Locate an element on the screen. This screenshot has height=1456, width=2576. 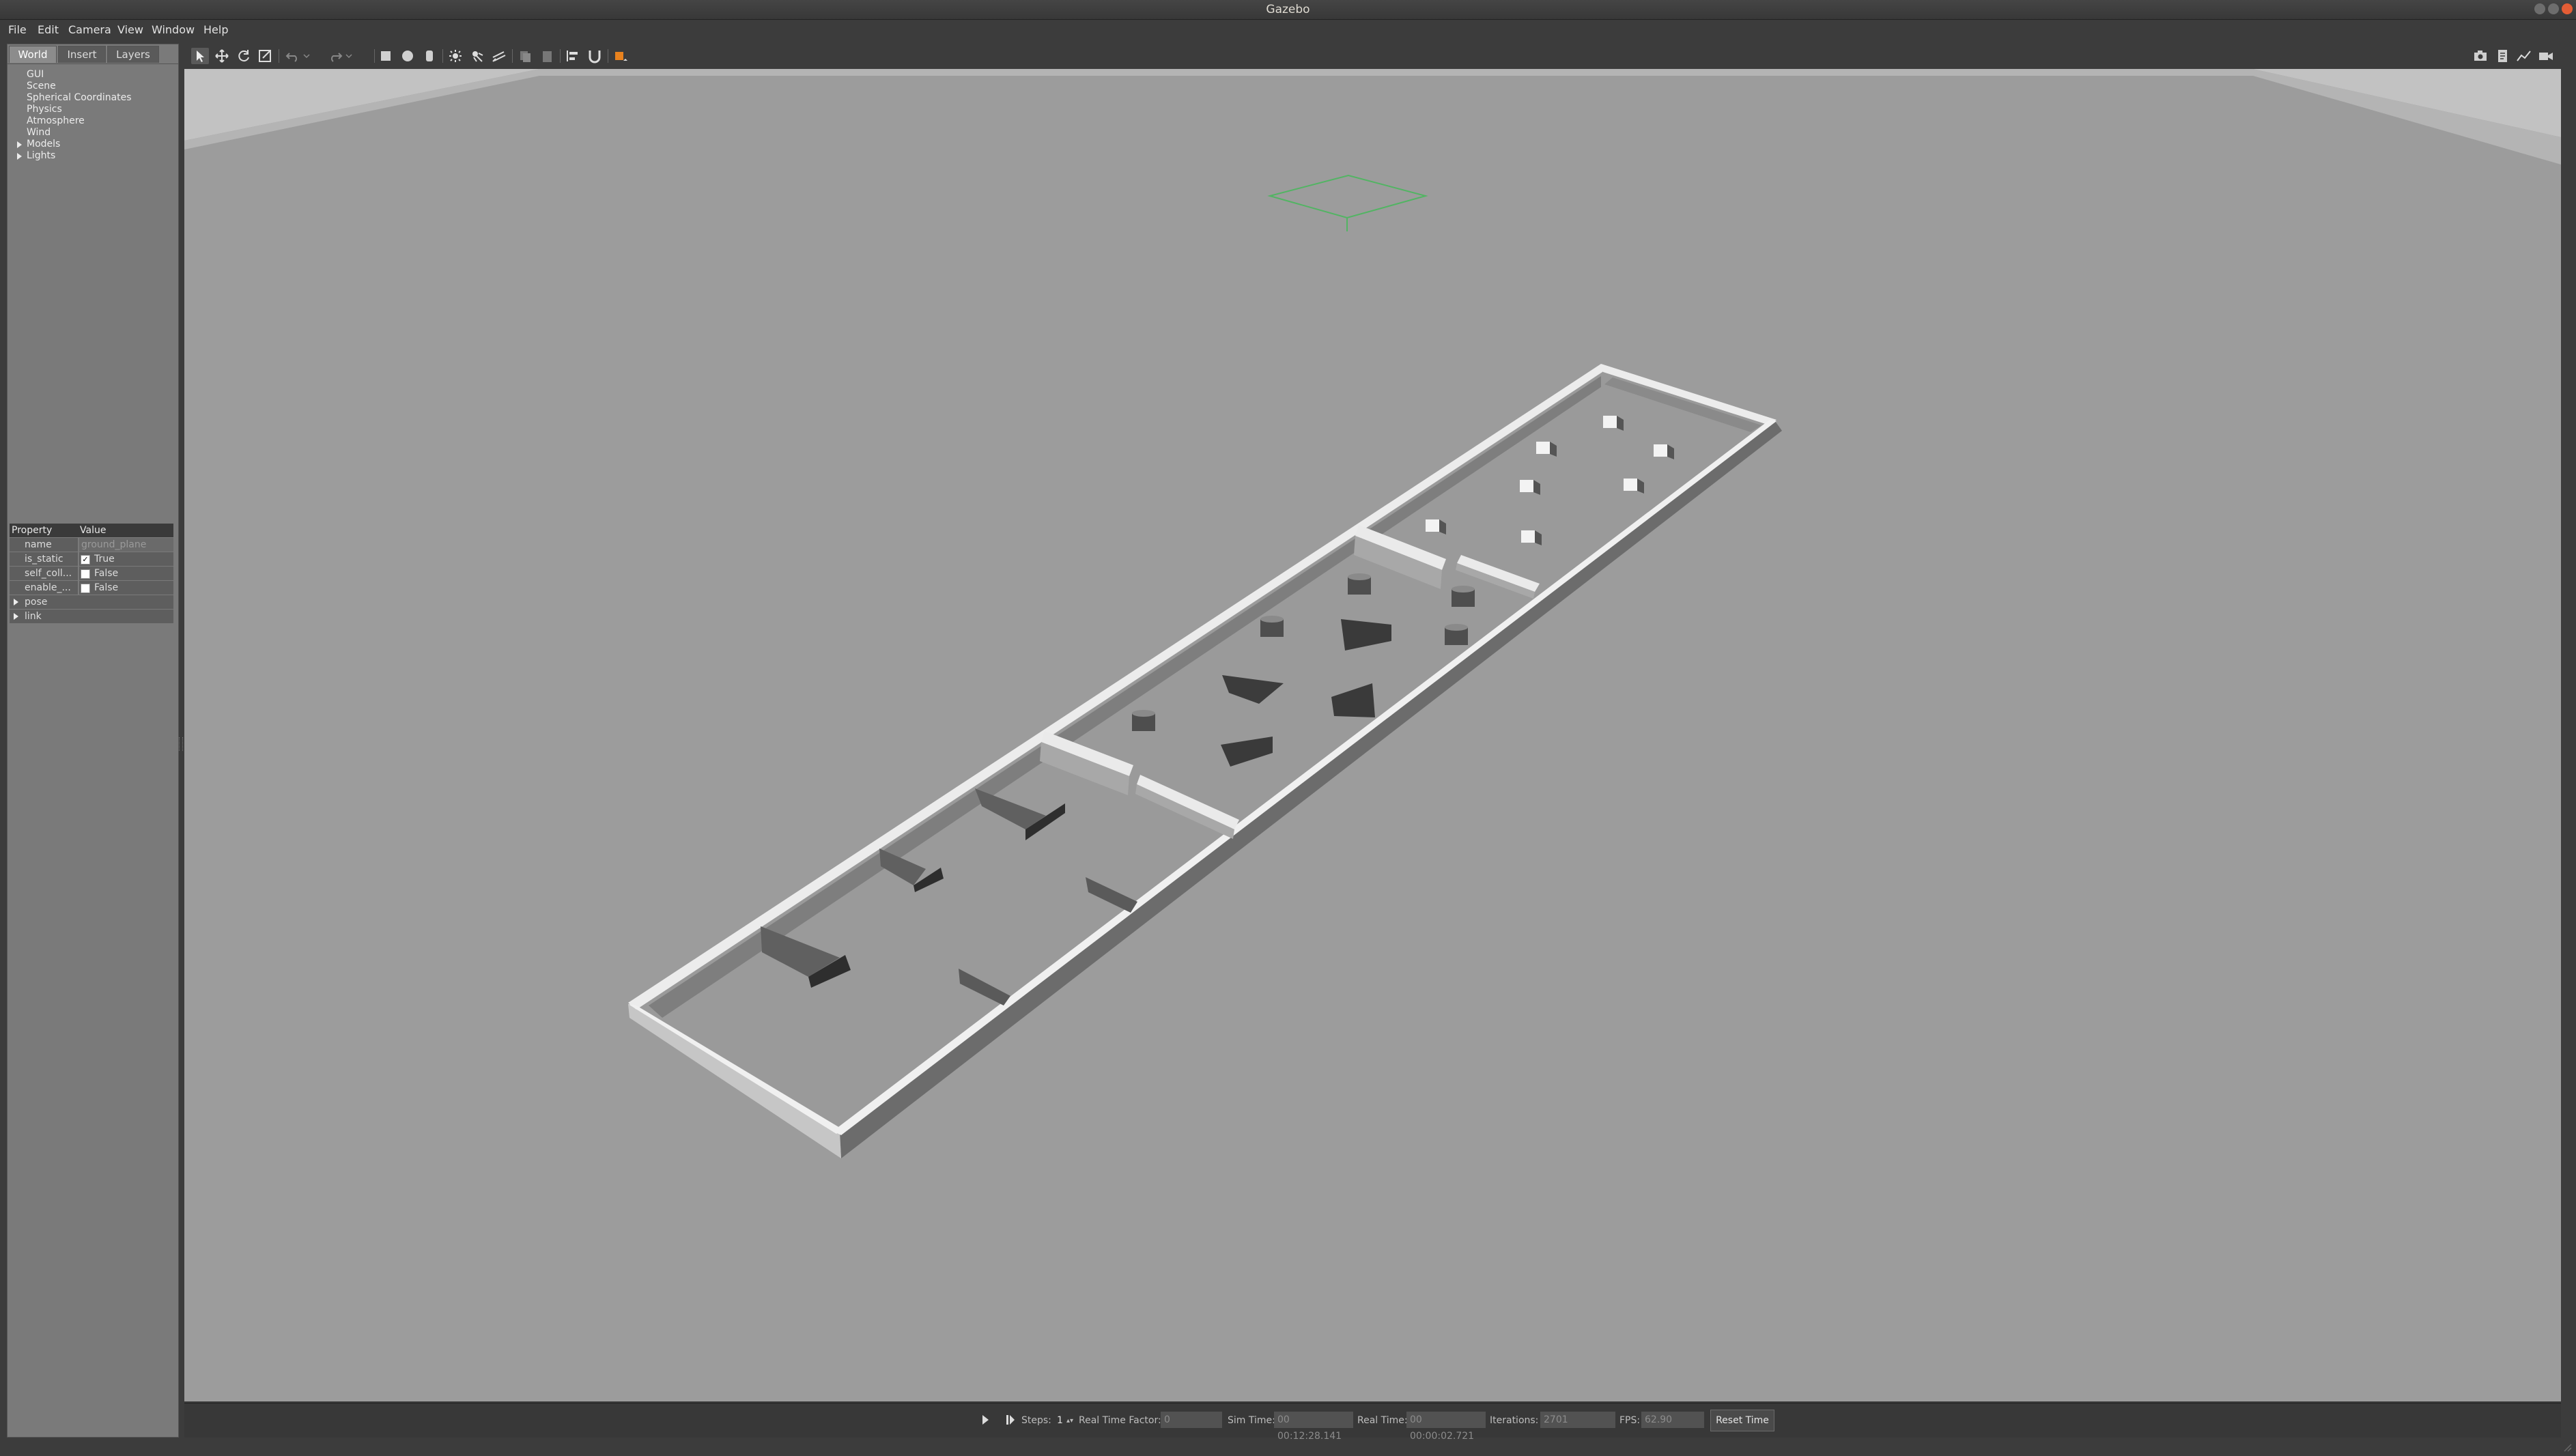
snap-icon is located at coordinates (595, 56).